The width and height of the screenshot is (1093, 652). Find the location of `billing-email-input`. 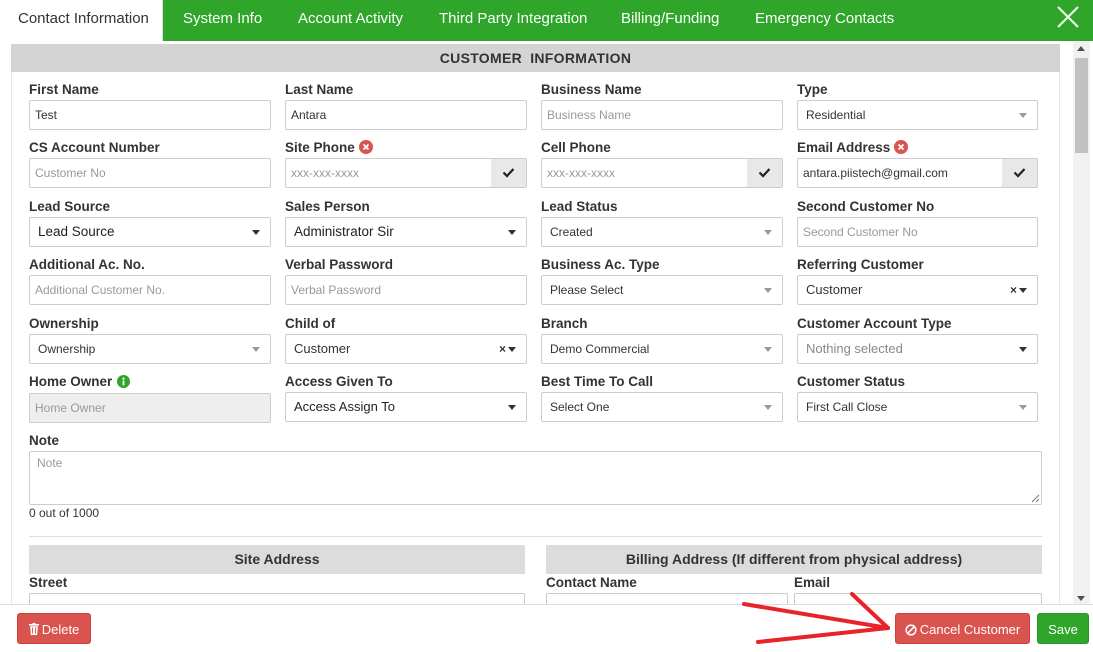

billing-email-input is located at coordinates (918, 598).